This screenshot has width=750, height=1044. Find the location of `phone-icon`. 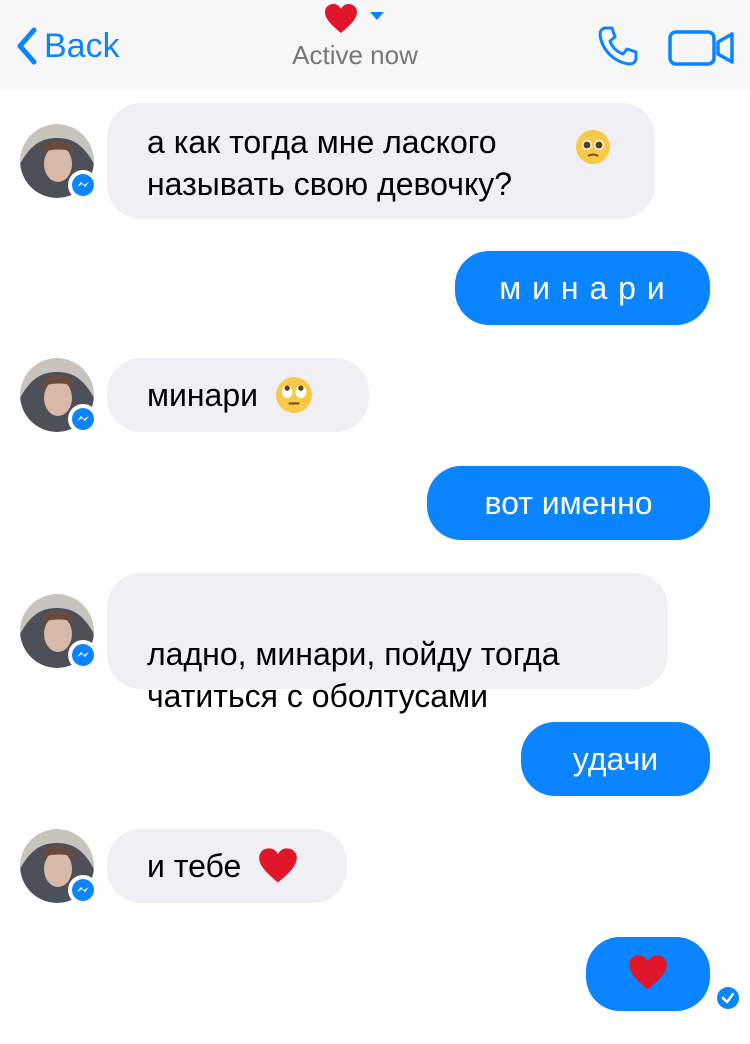

phone-icon is located at coordinates (618, 46).